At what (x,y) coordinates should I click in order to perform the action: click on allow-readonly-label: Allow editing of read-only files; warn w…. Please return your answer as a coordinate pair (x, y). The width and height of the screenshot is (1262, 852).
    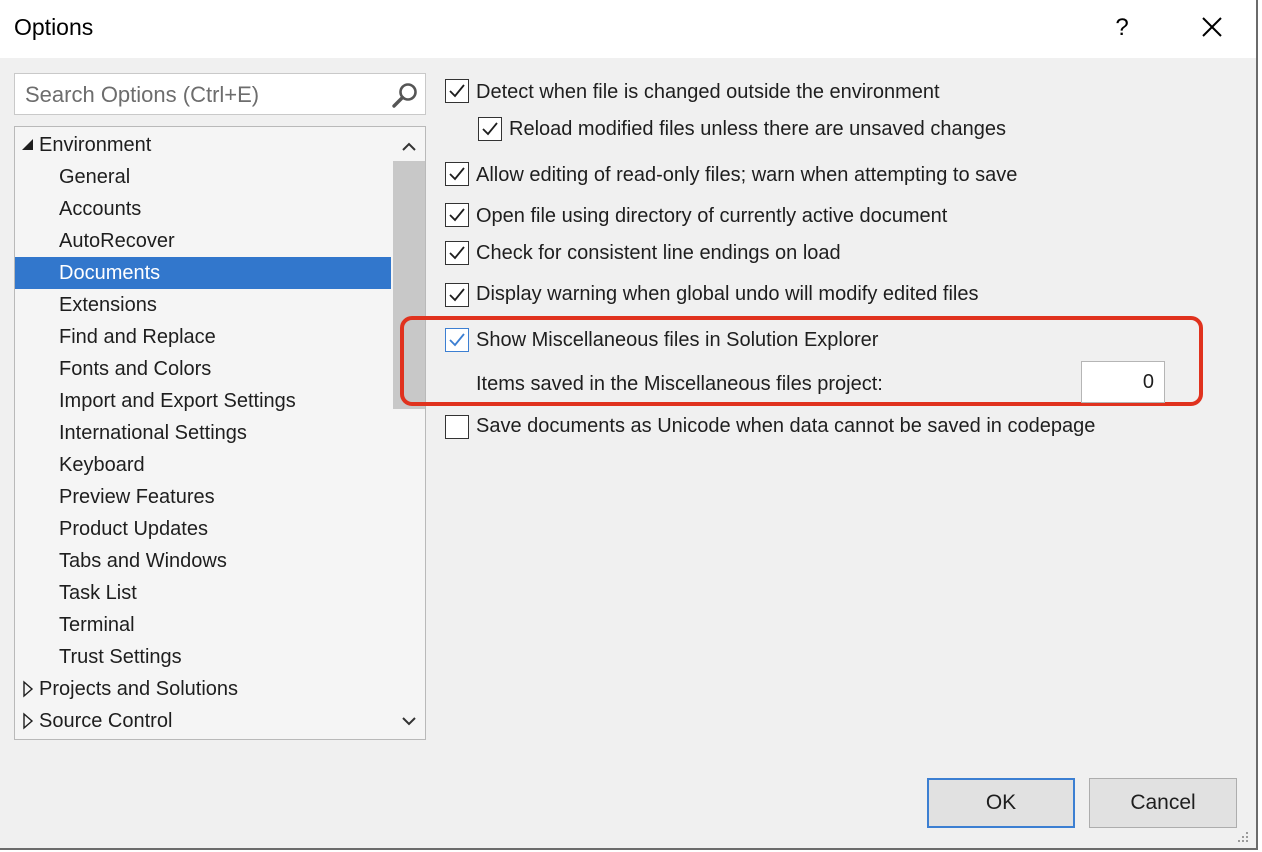
    Looking at the image, I should click on (746, 175).